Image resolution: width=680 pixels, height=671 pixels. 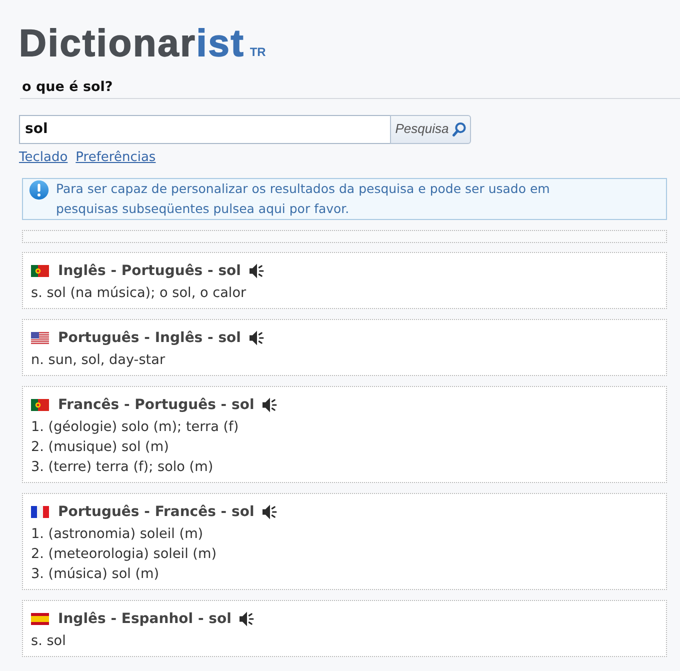 What do you see at coordinates (124, 554) in the screenshot?
I see `definition-text: 2. (meteorologia) soleil (m)` at bounding box center [124, 554].